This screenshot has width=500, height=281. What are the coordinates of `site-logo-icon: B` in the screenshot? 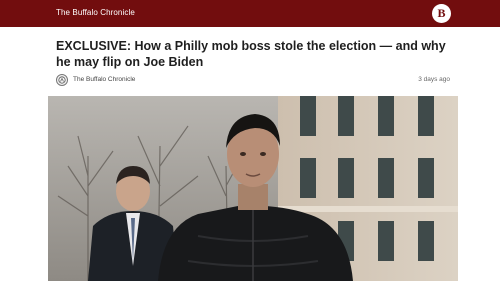 It's located at (441, 13).